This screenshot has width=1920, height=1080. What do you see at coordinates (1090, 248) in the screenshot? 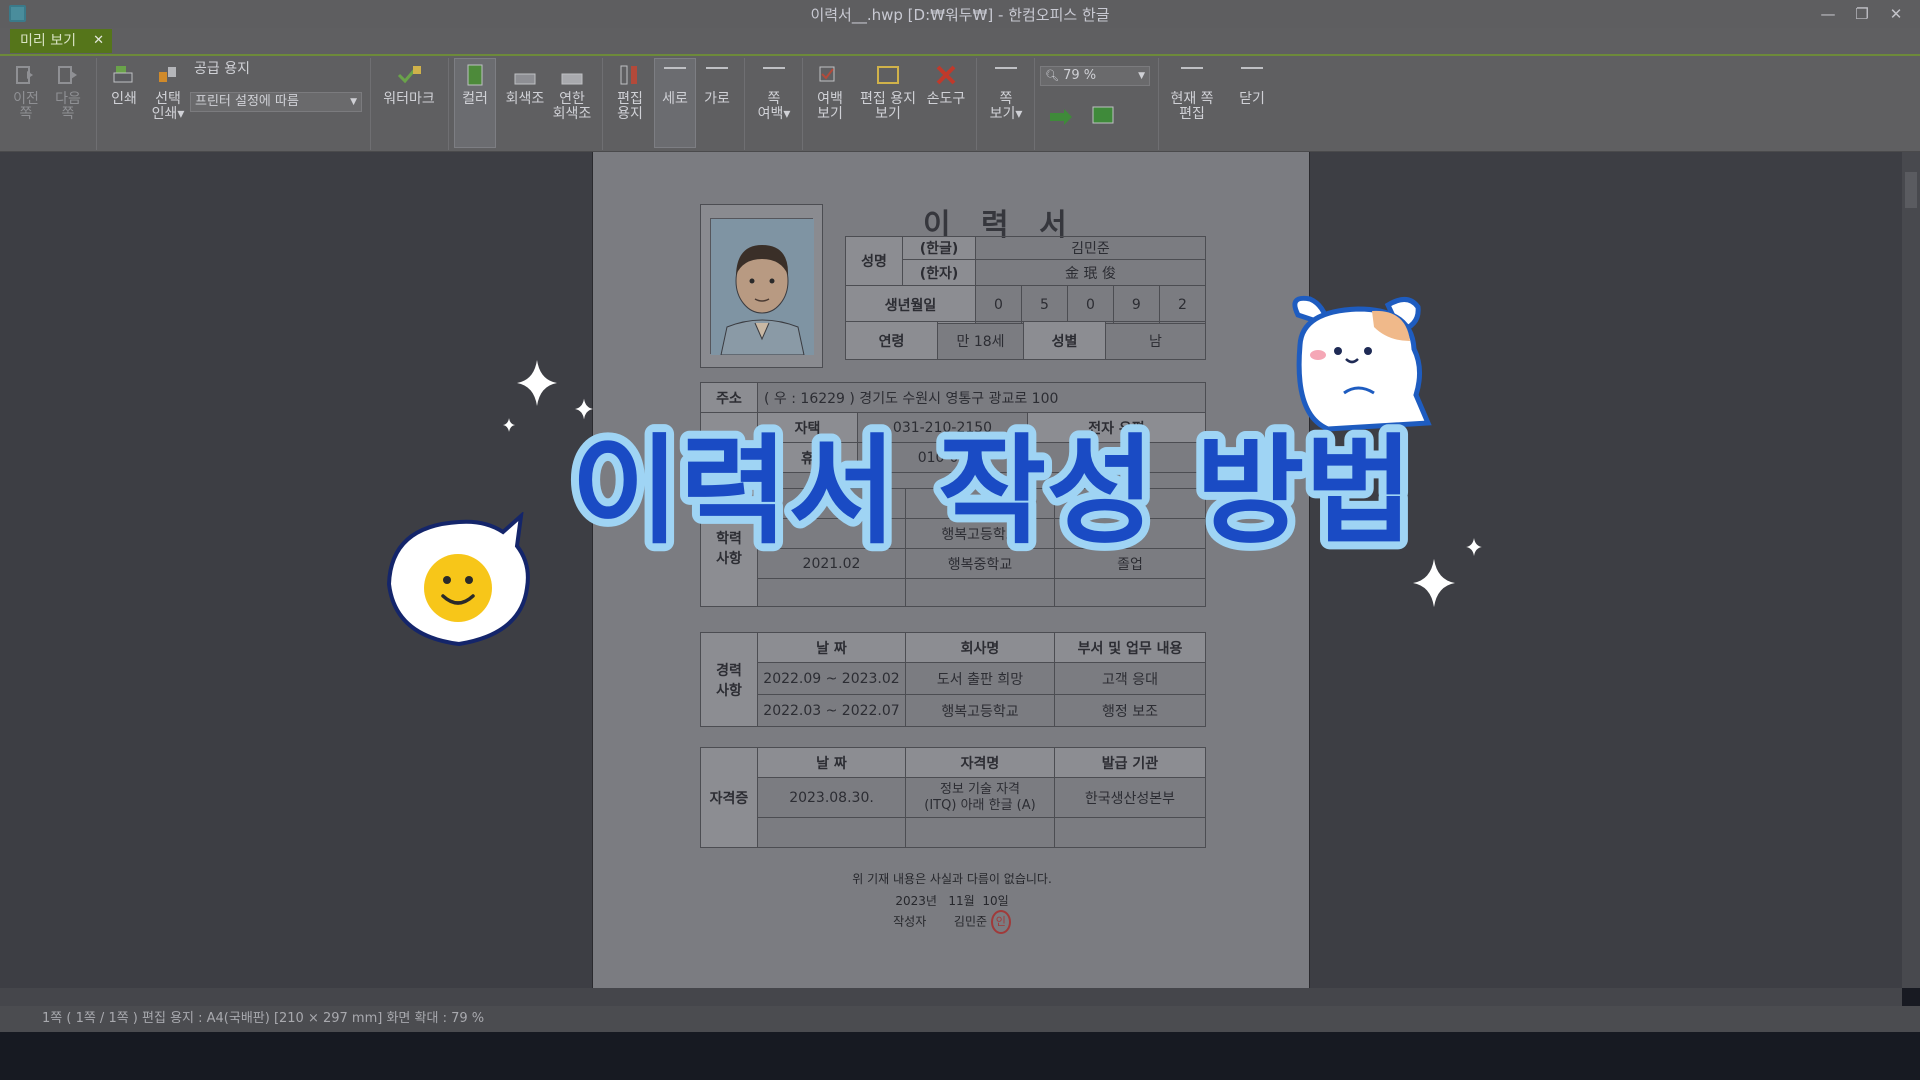
I see `hangul-name: 김민준` at bounding box center [1090, 248].